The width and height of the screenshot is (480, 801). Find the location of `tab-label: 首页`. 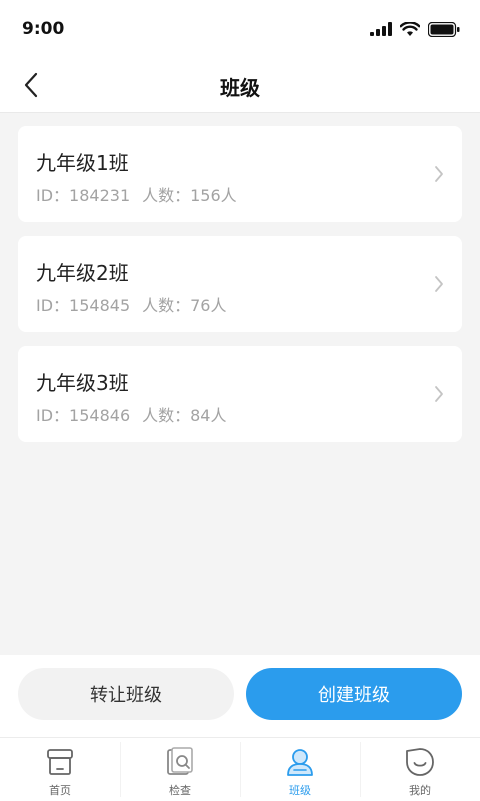

tab-label: 首页 is located at coordinates (60, 790).